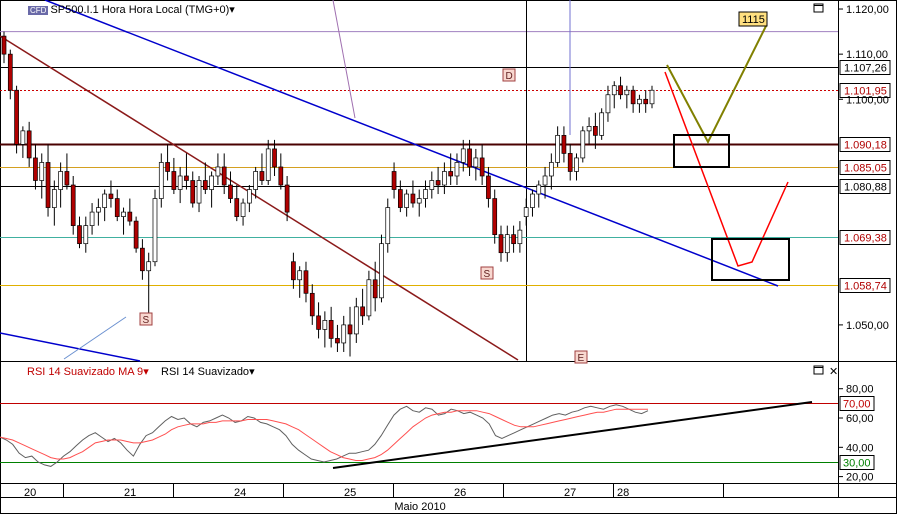  I want to click on y-tick-label: 1.120,00, so click(867, 10).